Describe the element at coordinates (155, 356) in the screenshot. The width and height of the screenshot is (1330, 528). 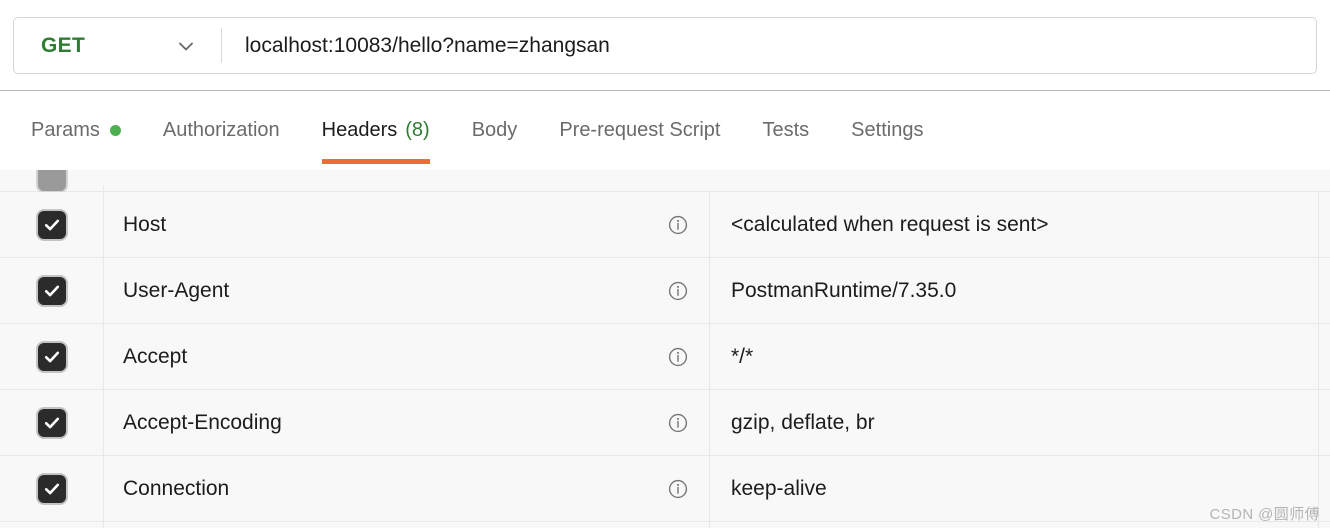
I see `header-key-text: Accept` at that location.